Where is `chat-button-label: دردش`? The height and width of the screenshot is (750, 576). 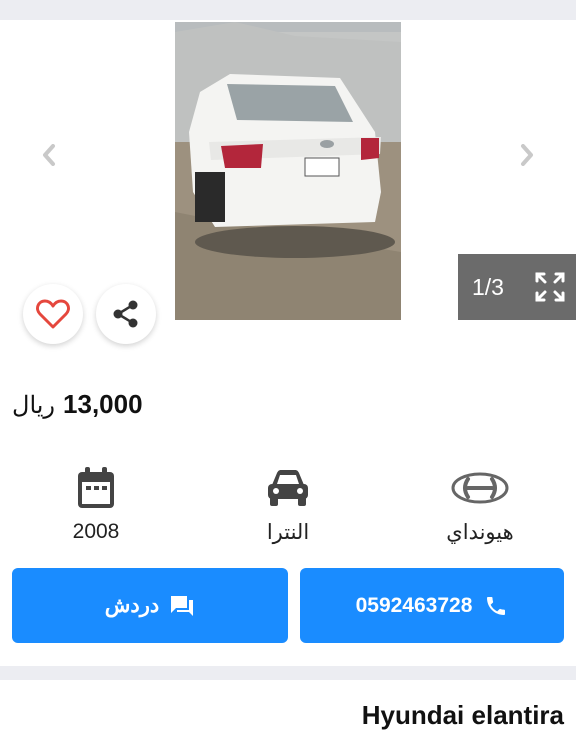
chat-button-label: دردش is located at coordinates (132, 605).